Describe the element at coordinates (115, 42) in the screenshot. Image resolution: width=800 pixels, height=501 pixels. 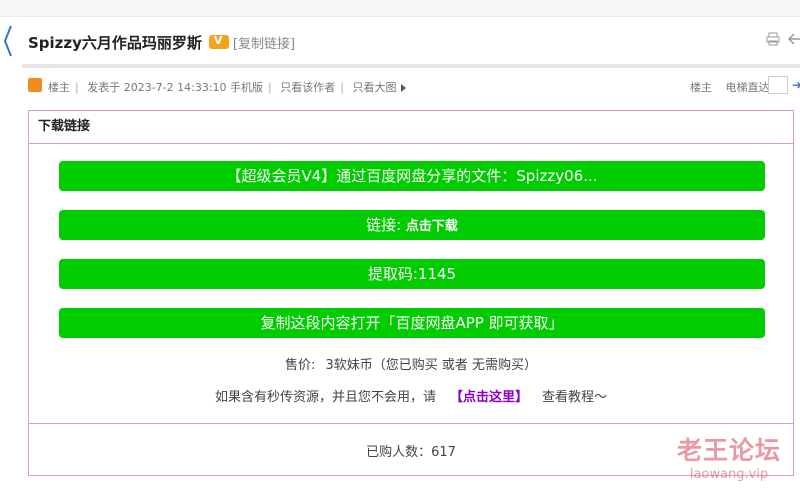
I see `thread-title: Spizzy六月作品玛丽罗斯` at that location.